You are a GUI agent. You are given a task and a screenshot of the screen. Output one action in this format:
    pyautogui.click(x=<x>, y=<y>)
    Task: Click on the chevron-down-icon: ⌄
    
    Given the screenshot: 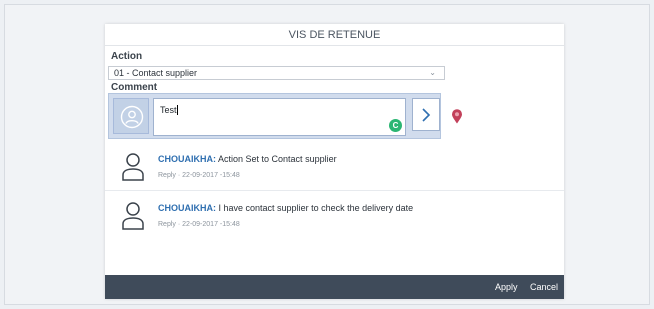 What is the action you would take?
    pyautogui.click(x=432, y=72)
    